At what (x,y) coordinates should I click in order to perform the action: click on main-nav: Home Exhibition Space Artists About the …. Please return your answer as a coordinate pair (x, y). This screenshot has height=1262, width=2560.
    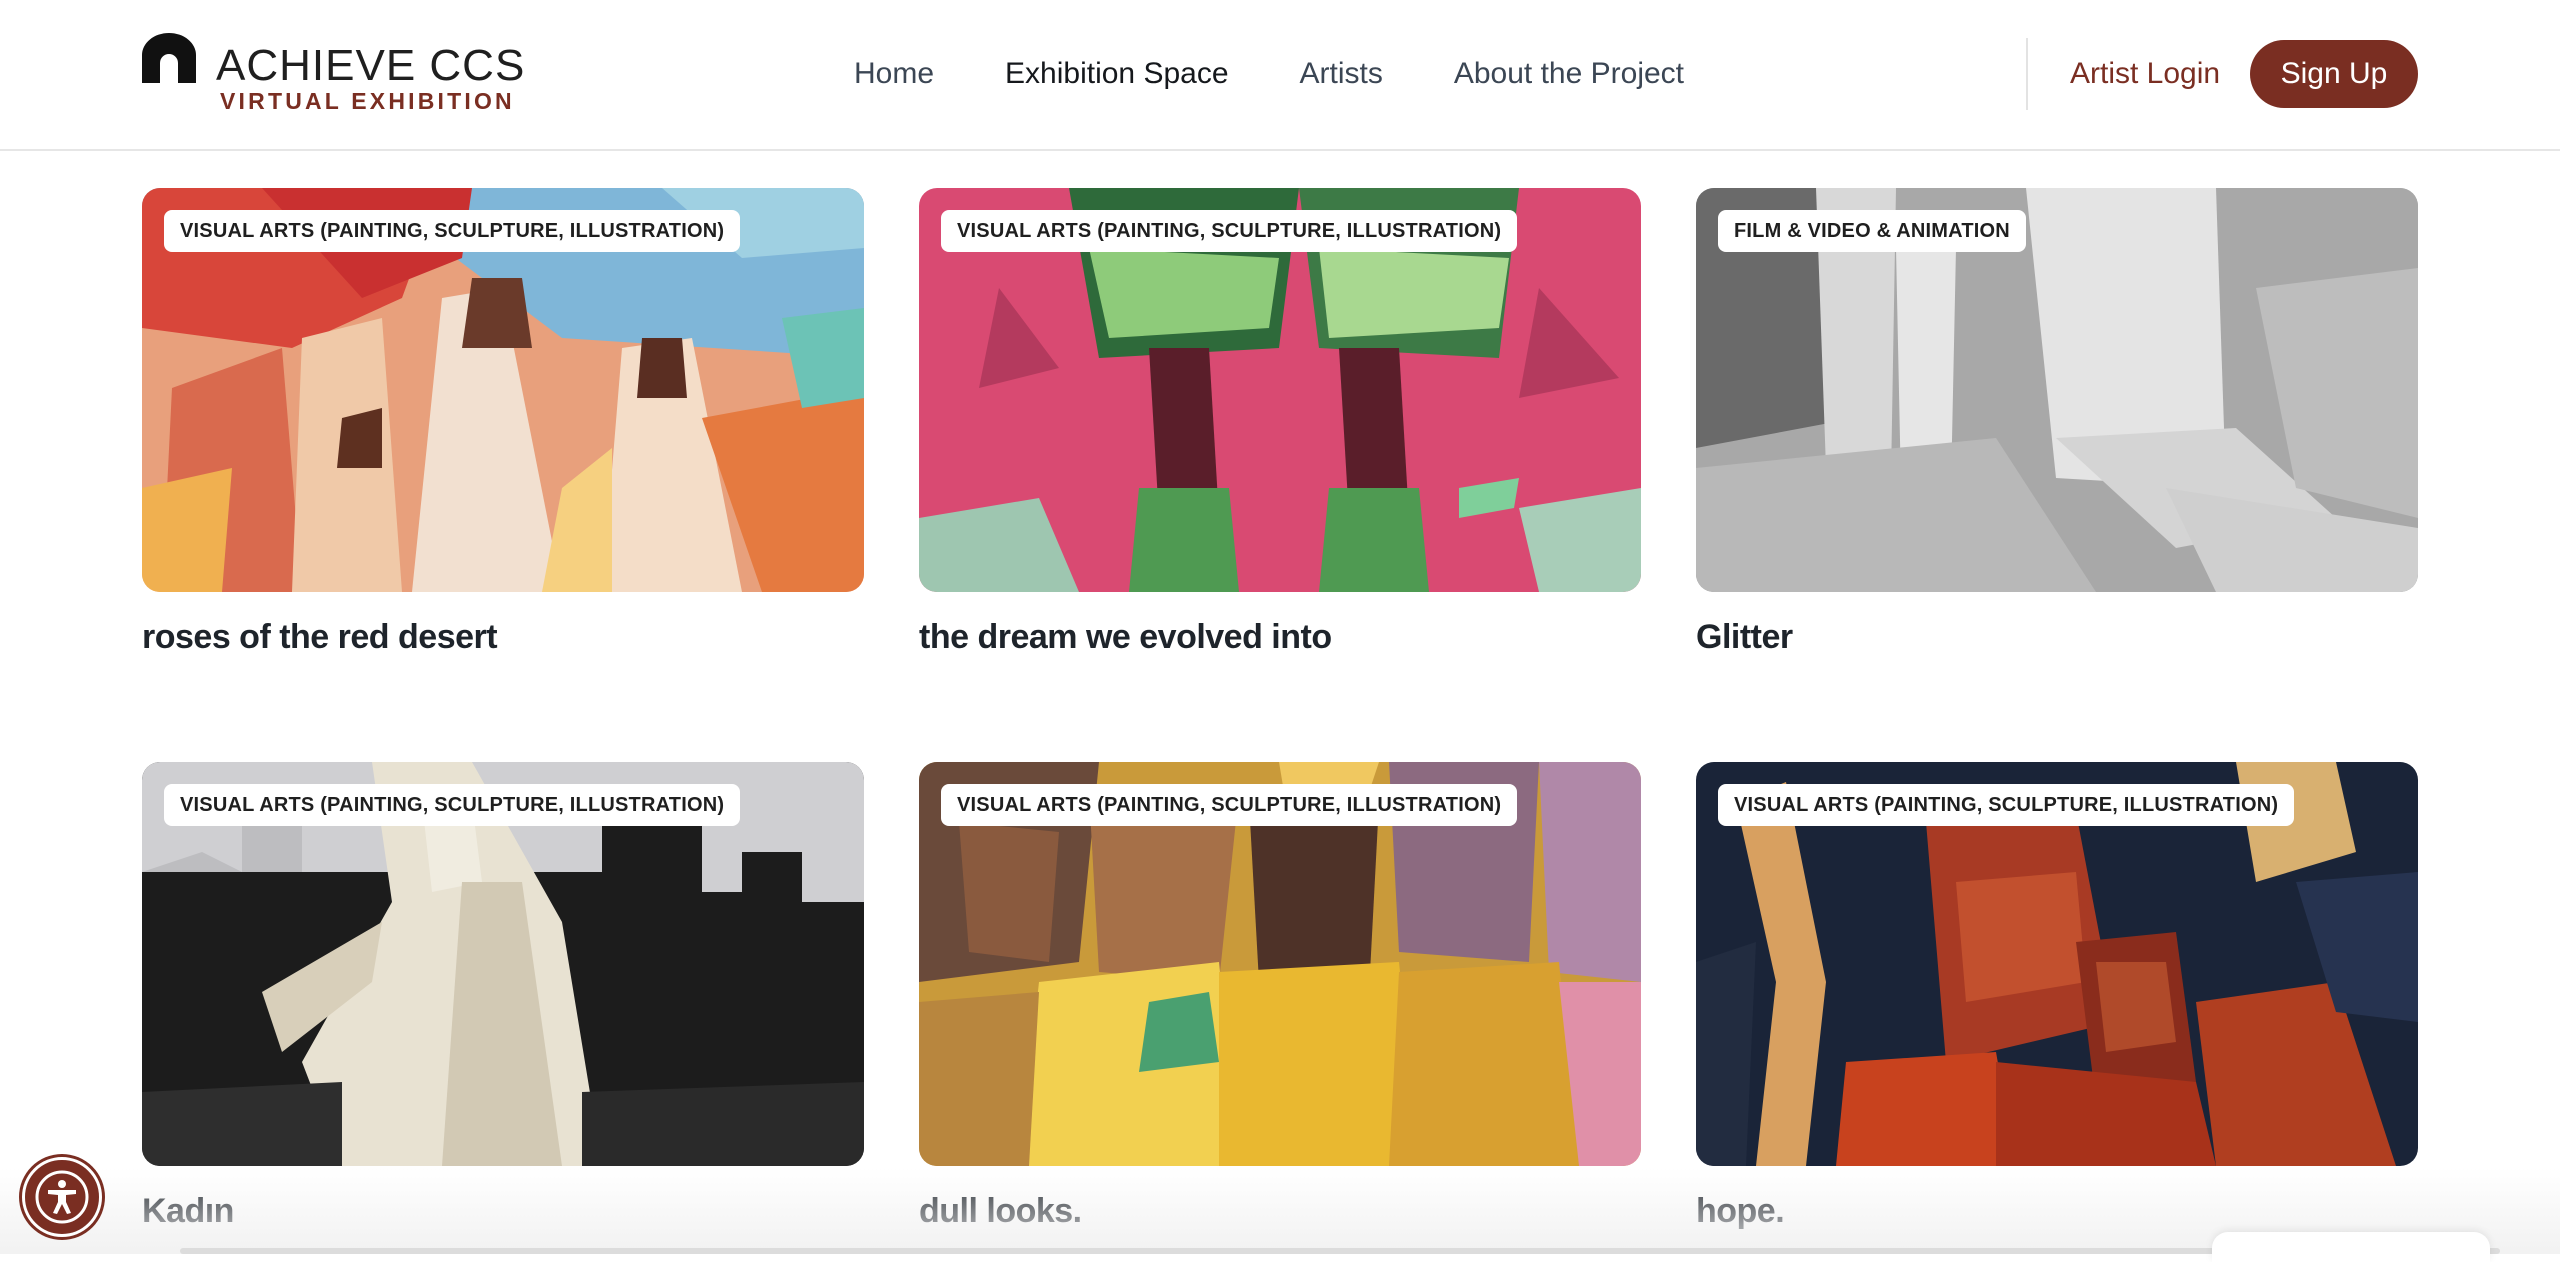
    Looking at the image, I should click on (1304, 74).